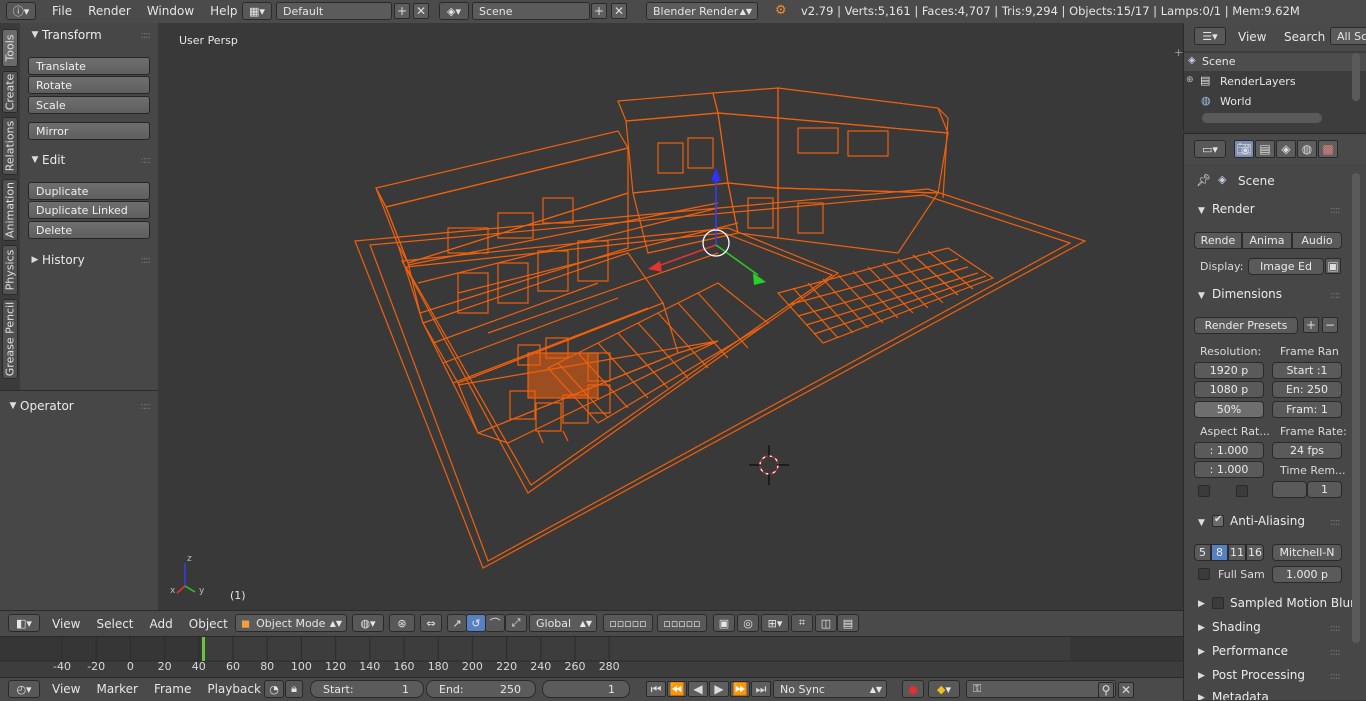 The width and height of the screenshot is (1366, 701). I want to click on editor-type-properties-icon: ▭▾, so click(1210, 149).